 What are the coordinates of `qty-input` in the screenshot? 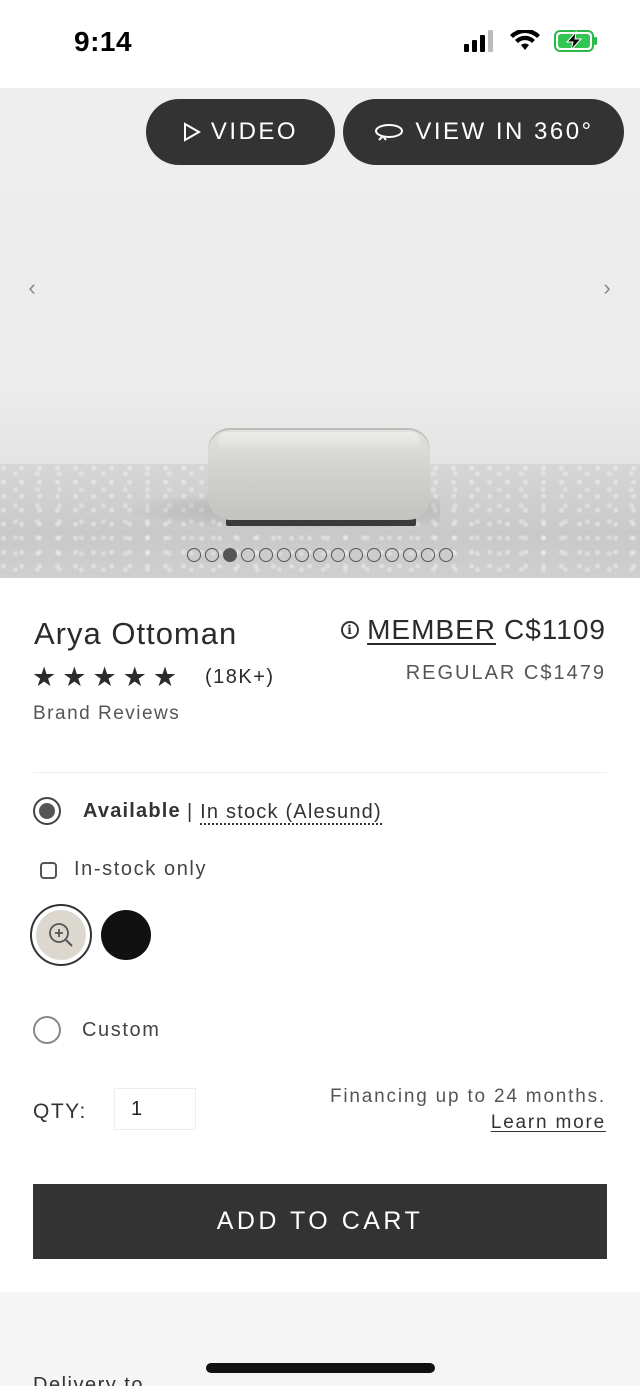 It's located at (155, 1109).